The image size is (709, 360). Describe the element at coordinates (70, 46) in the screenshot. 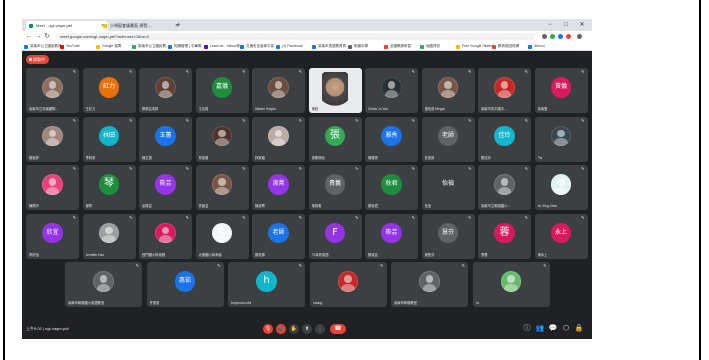

I see `bookmark-item: YouTube` at that location.